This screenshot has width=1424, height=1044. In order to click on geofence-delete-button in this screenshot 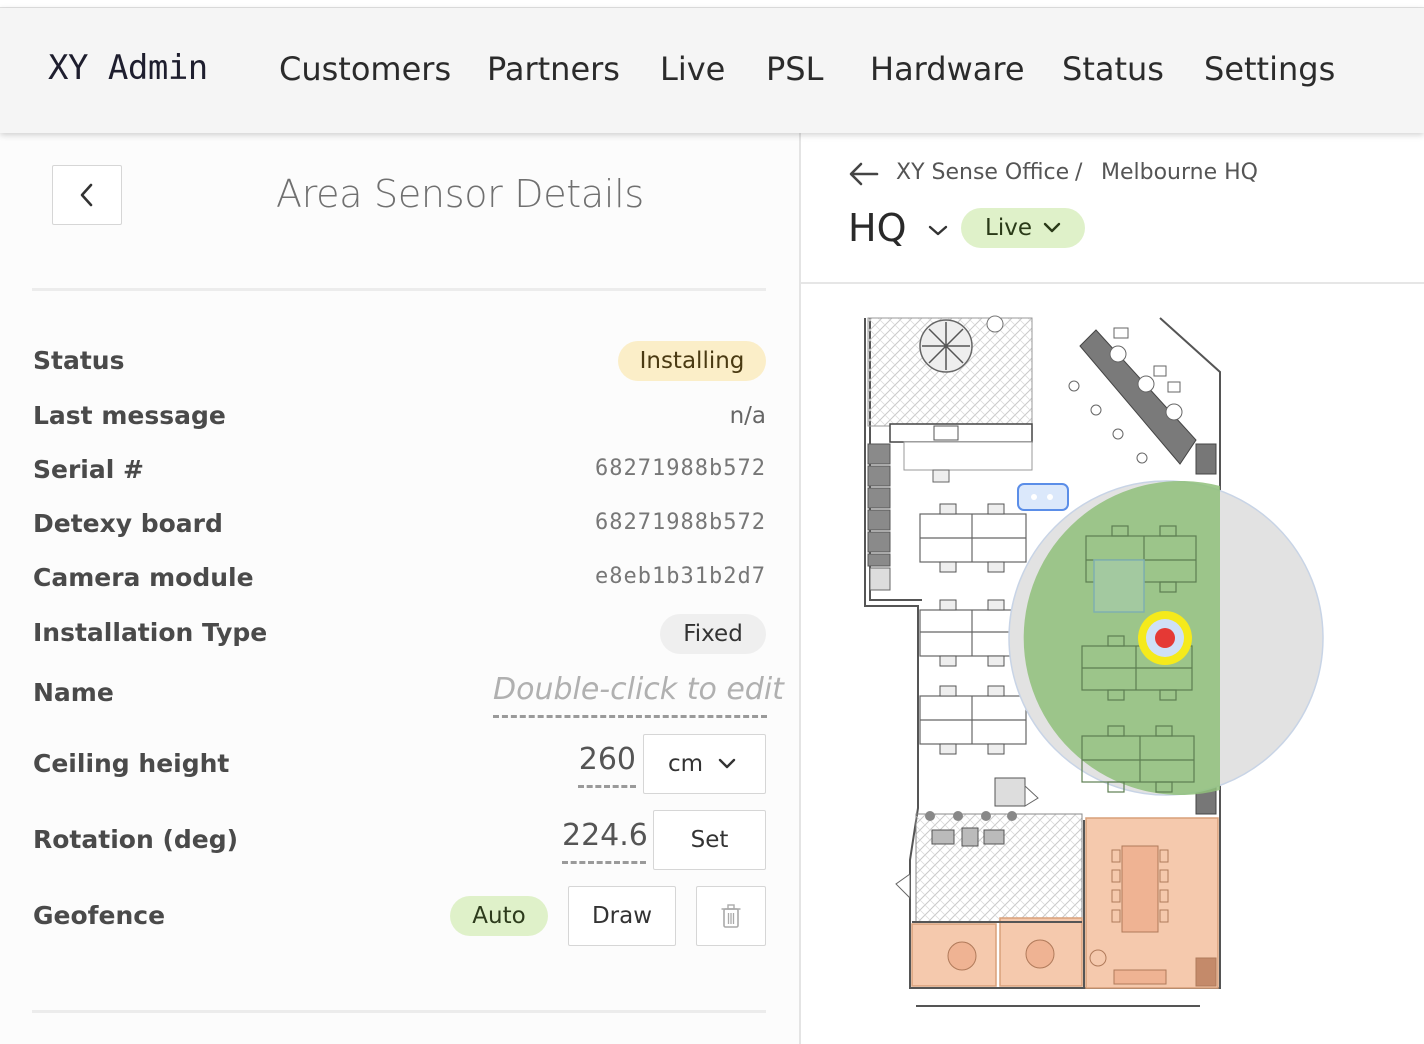, I will do `click(731, 916)`.